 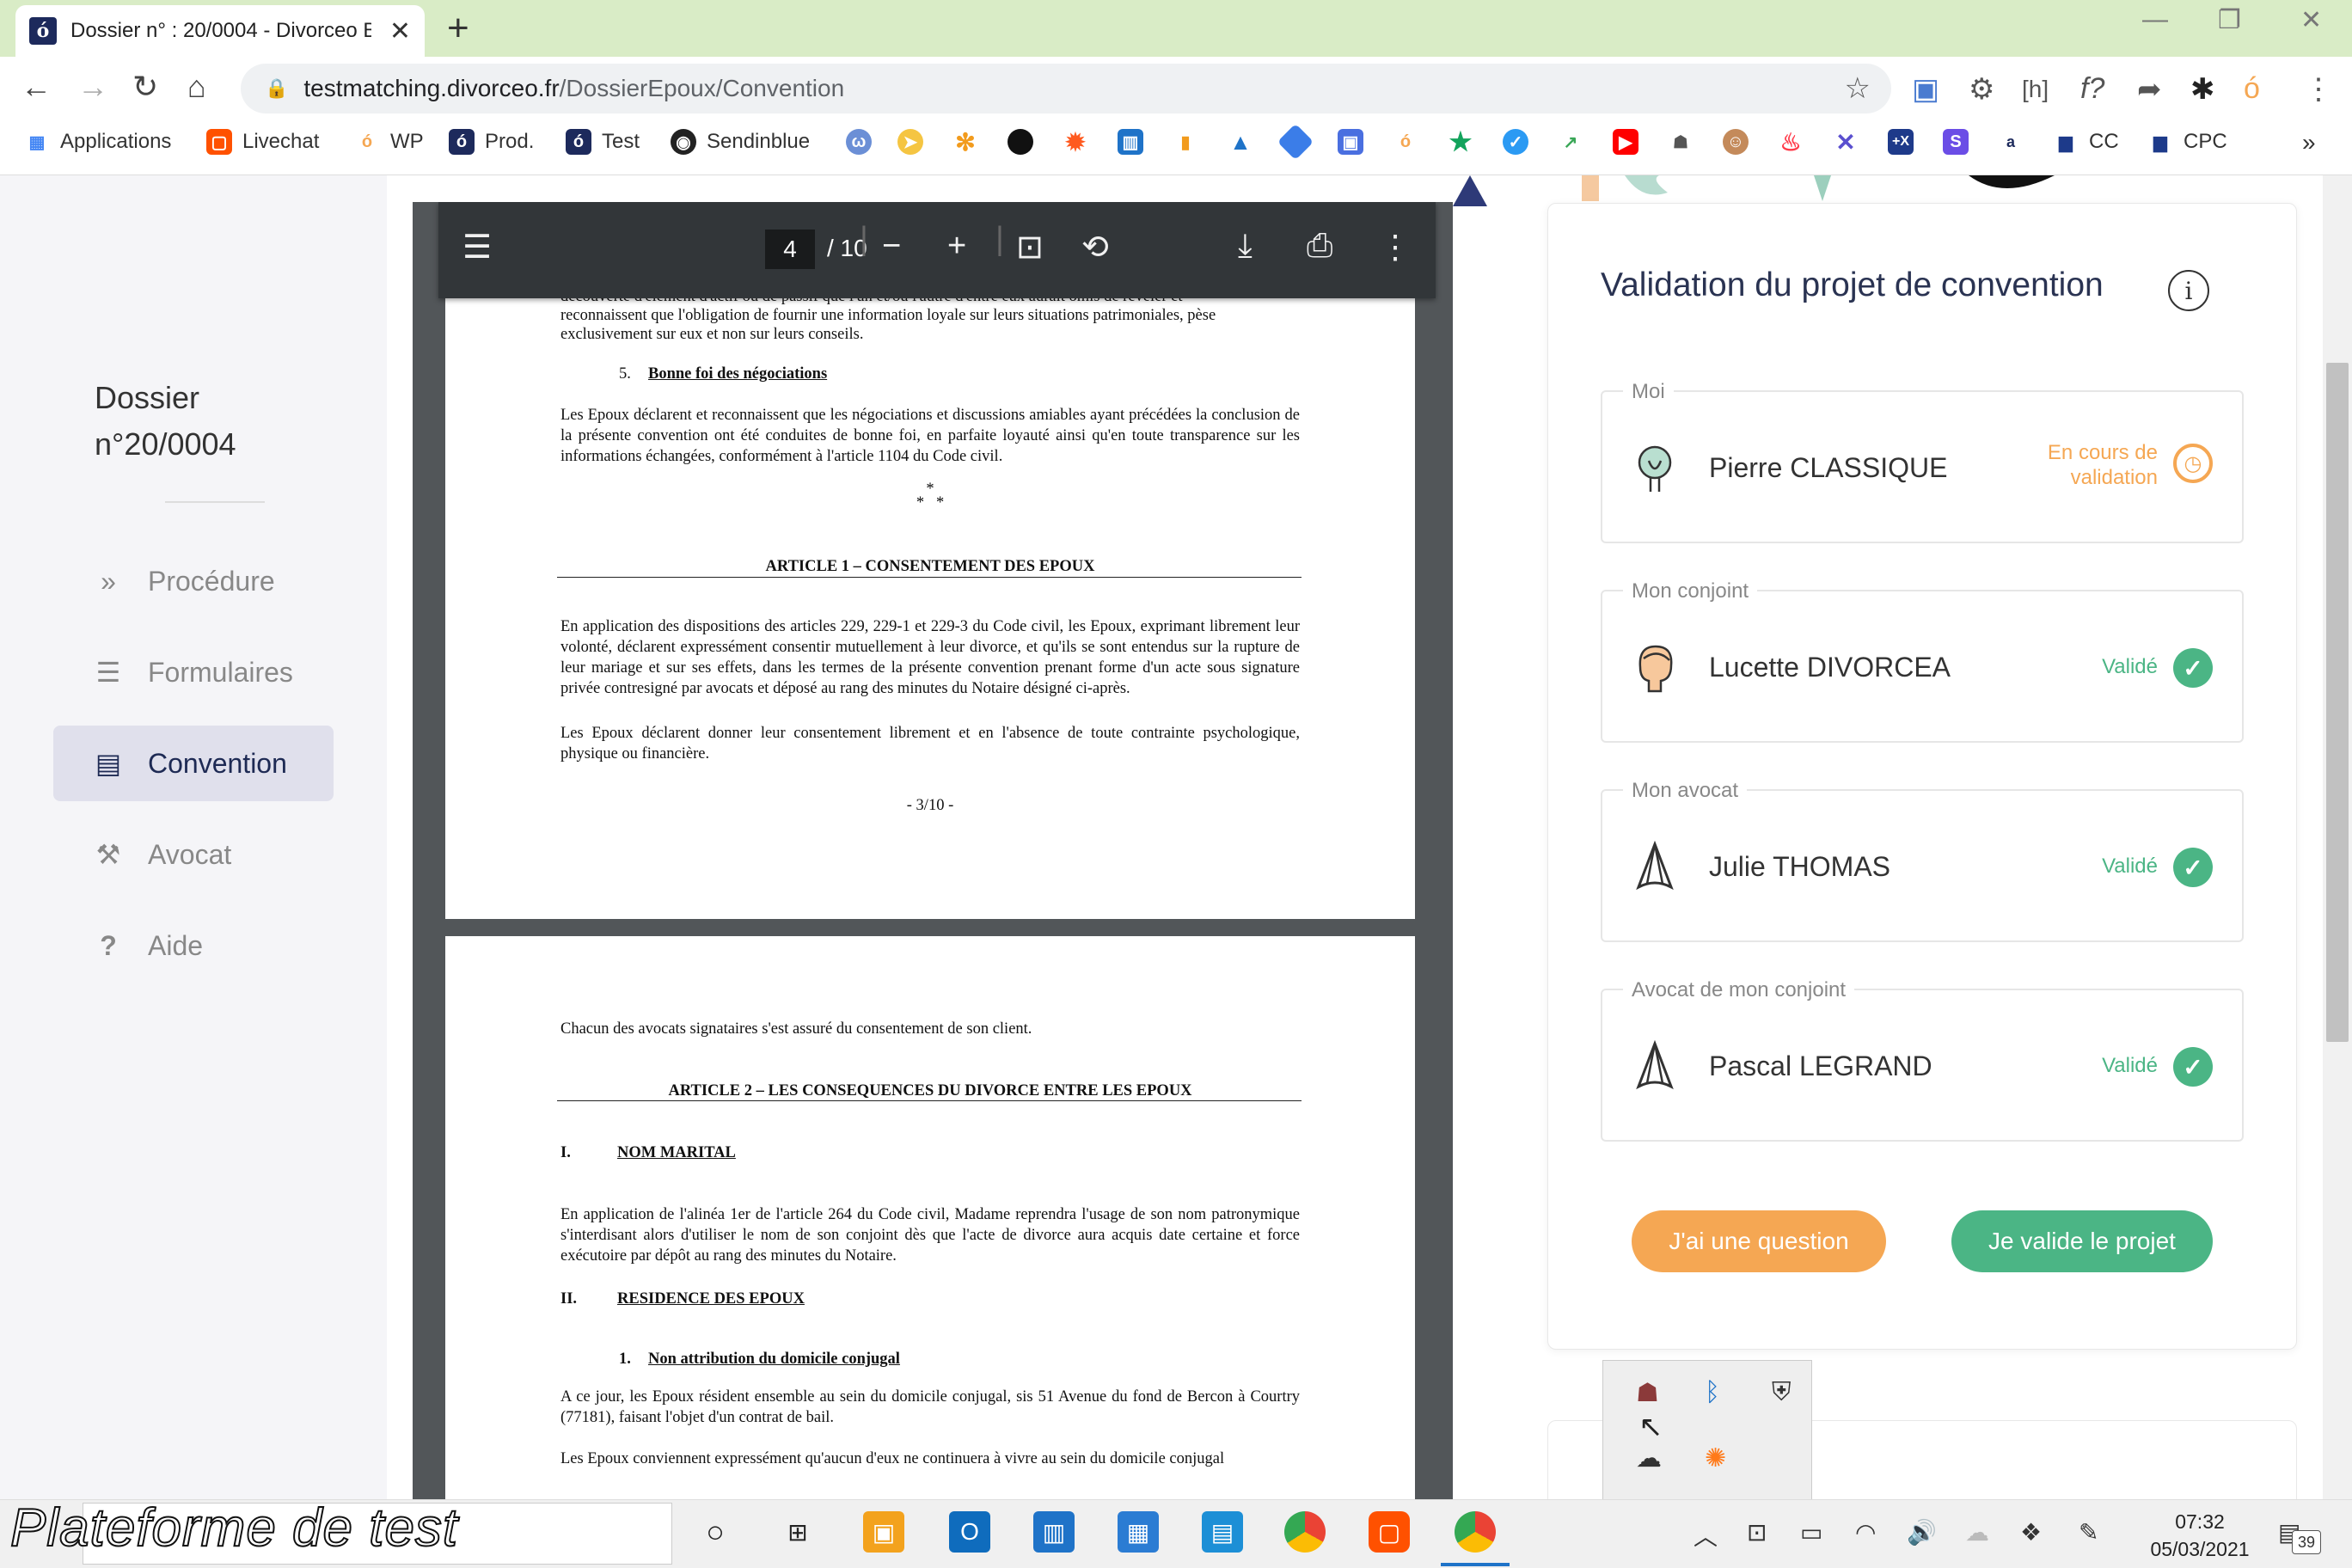 I want to click on restore-button: ❐, so click(x=2229, y=20).